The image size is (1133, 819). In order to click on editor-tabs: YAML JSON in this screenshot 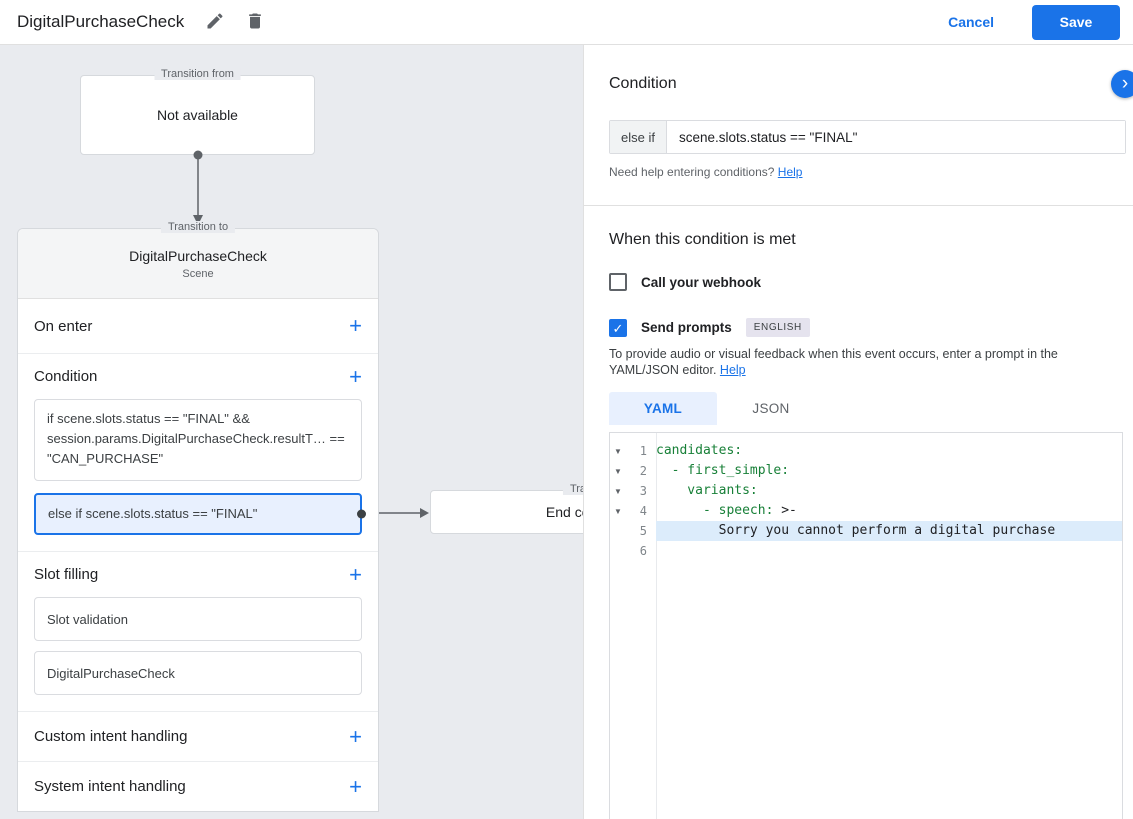, I will do `click(717, 408)`.